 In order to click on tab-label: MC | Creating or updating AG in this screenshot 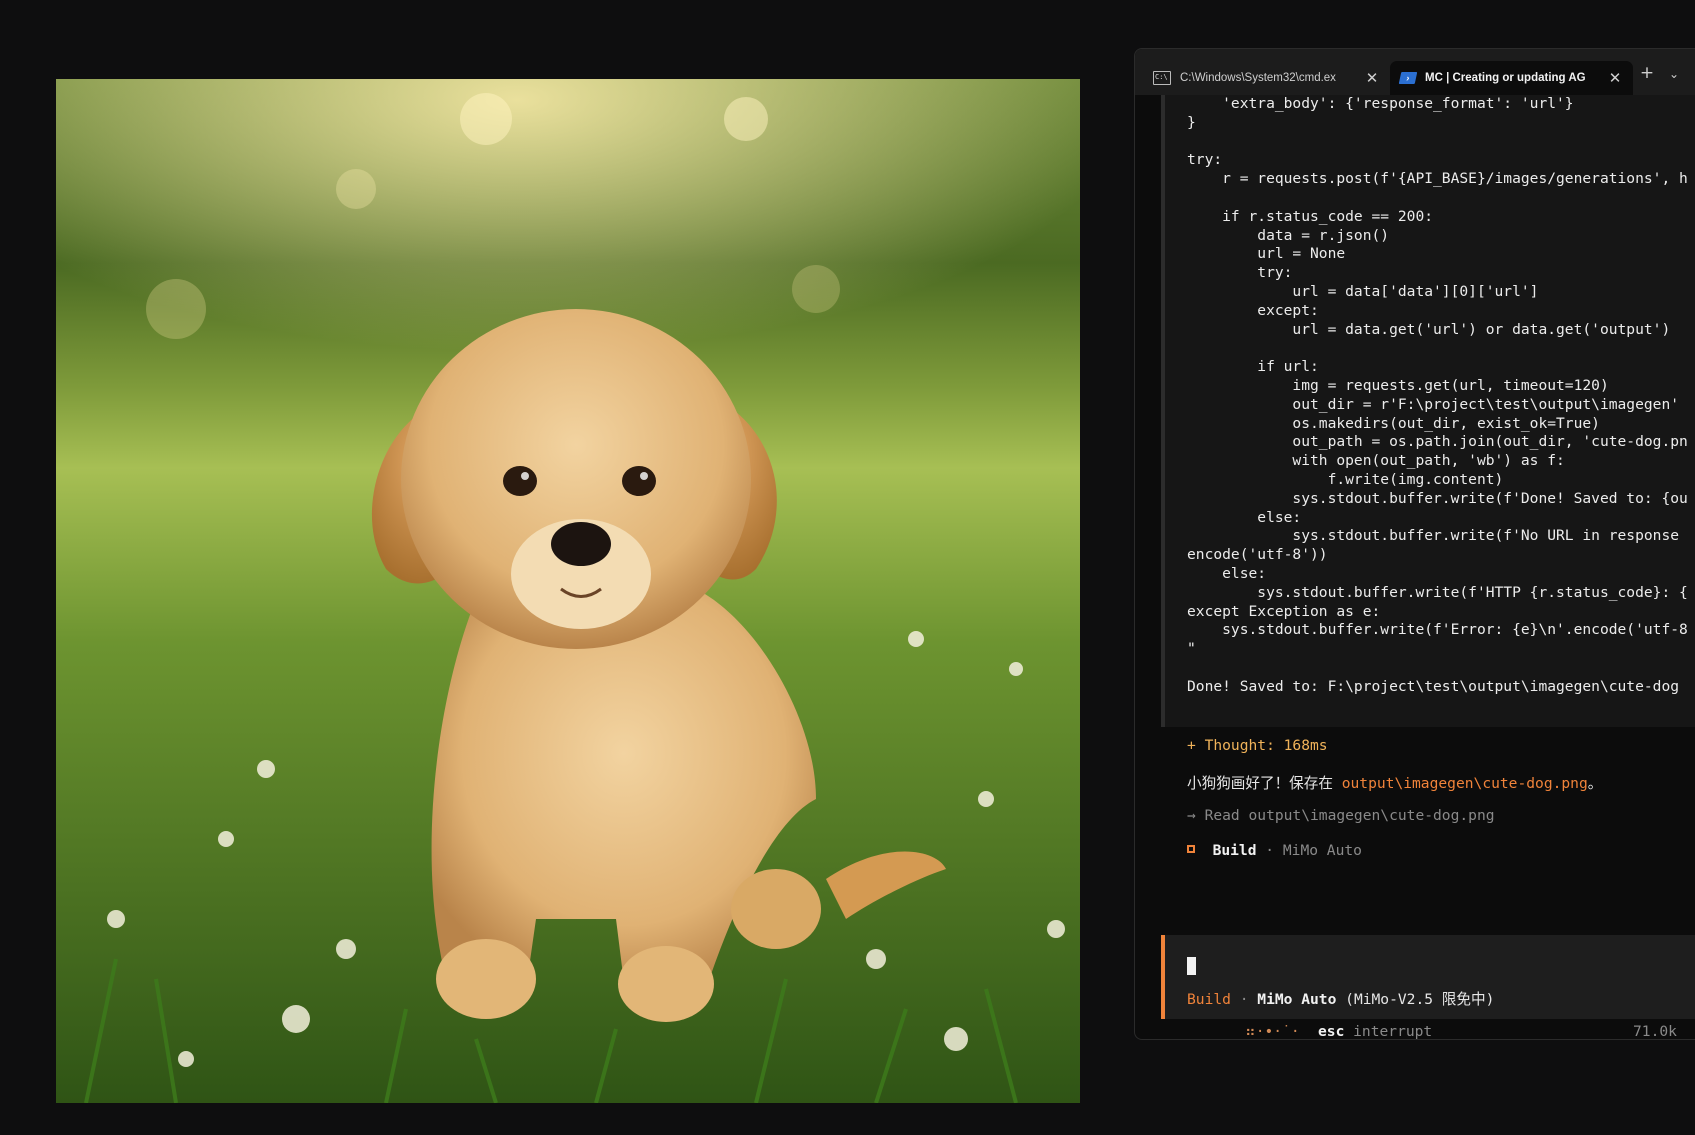, I will do `click(1505, 78)`.